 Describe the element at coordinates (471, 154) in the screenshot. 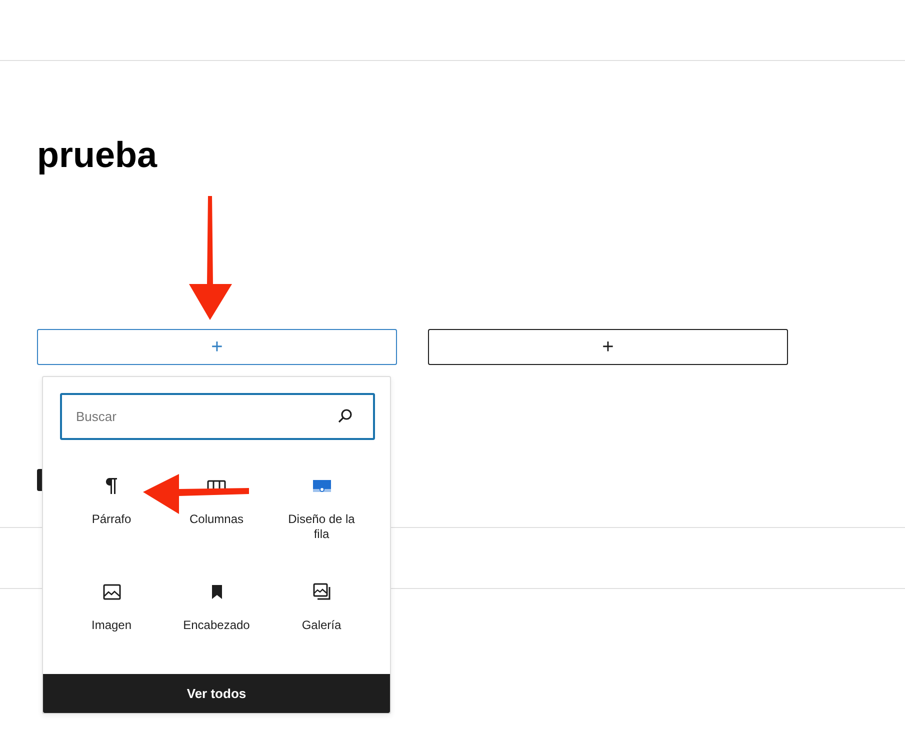

I see `post-title: prueba` at that location.